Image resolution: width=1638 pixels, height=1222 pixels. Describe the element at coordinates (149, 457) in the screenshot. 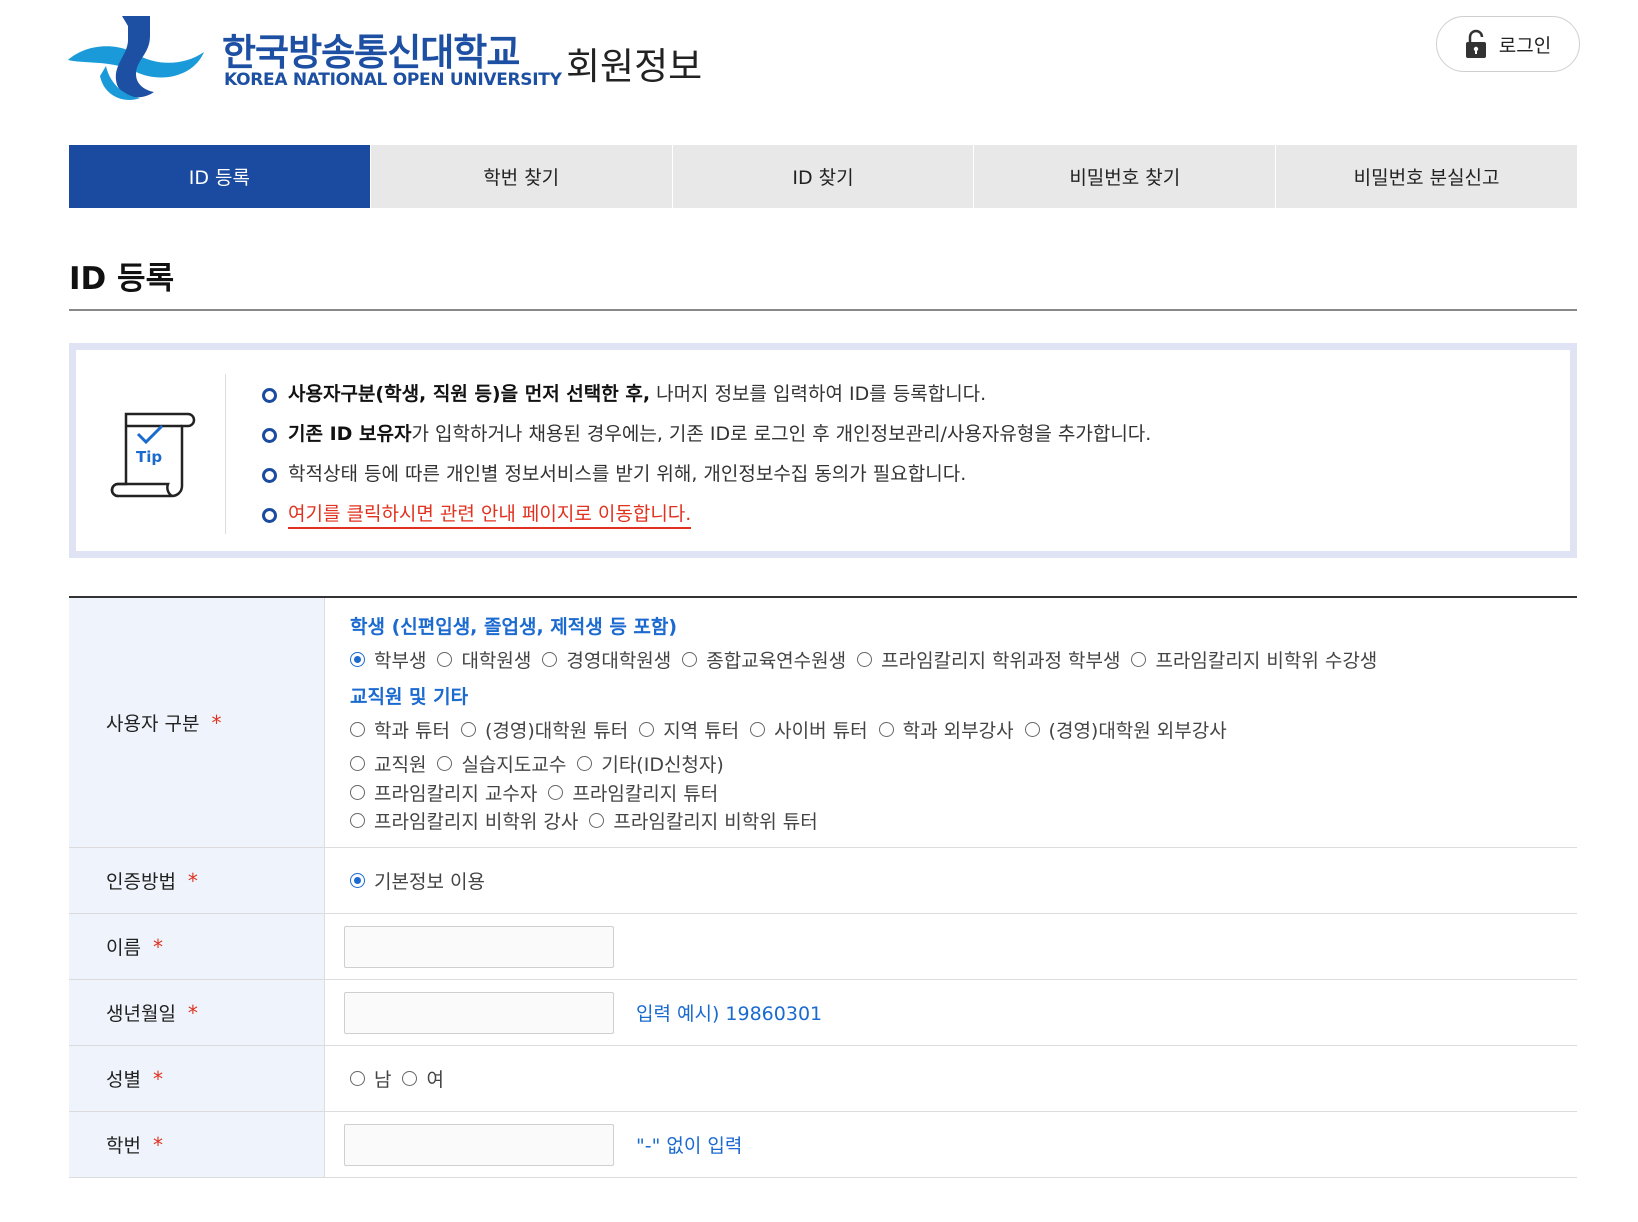

I see `tip-icon-label: Tip` at that location.